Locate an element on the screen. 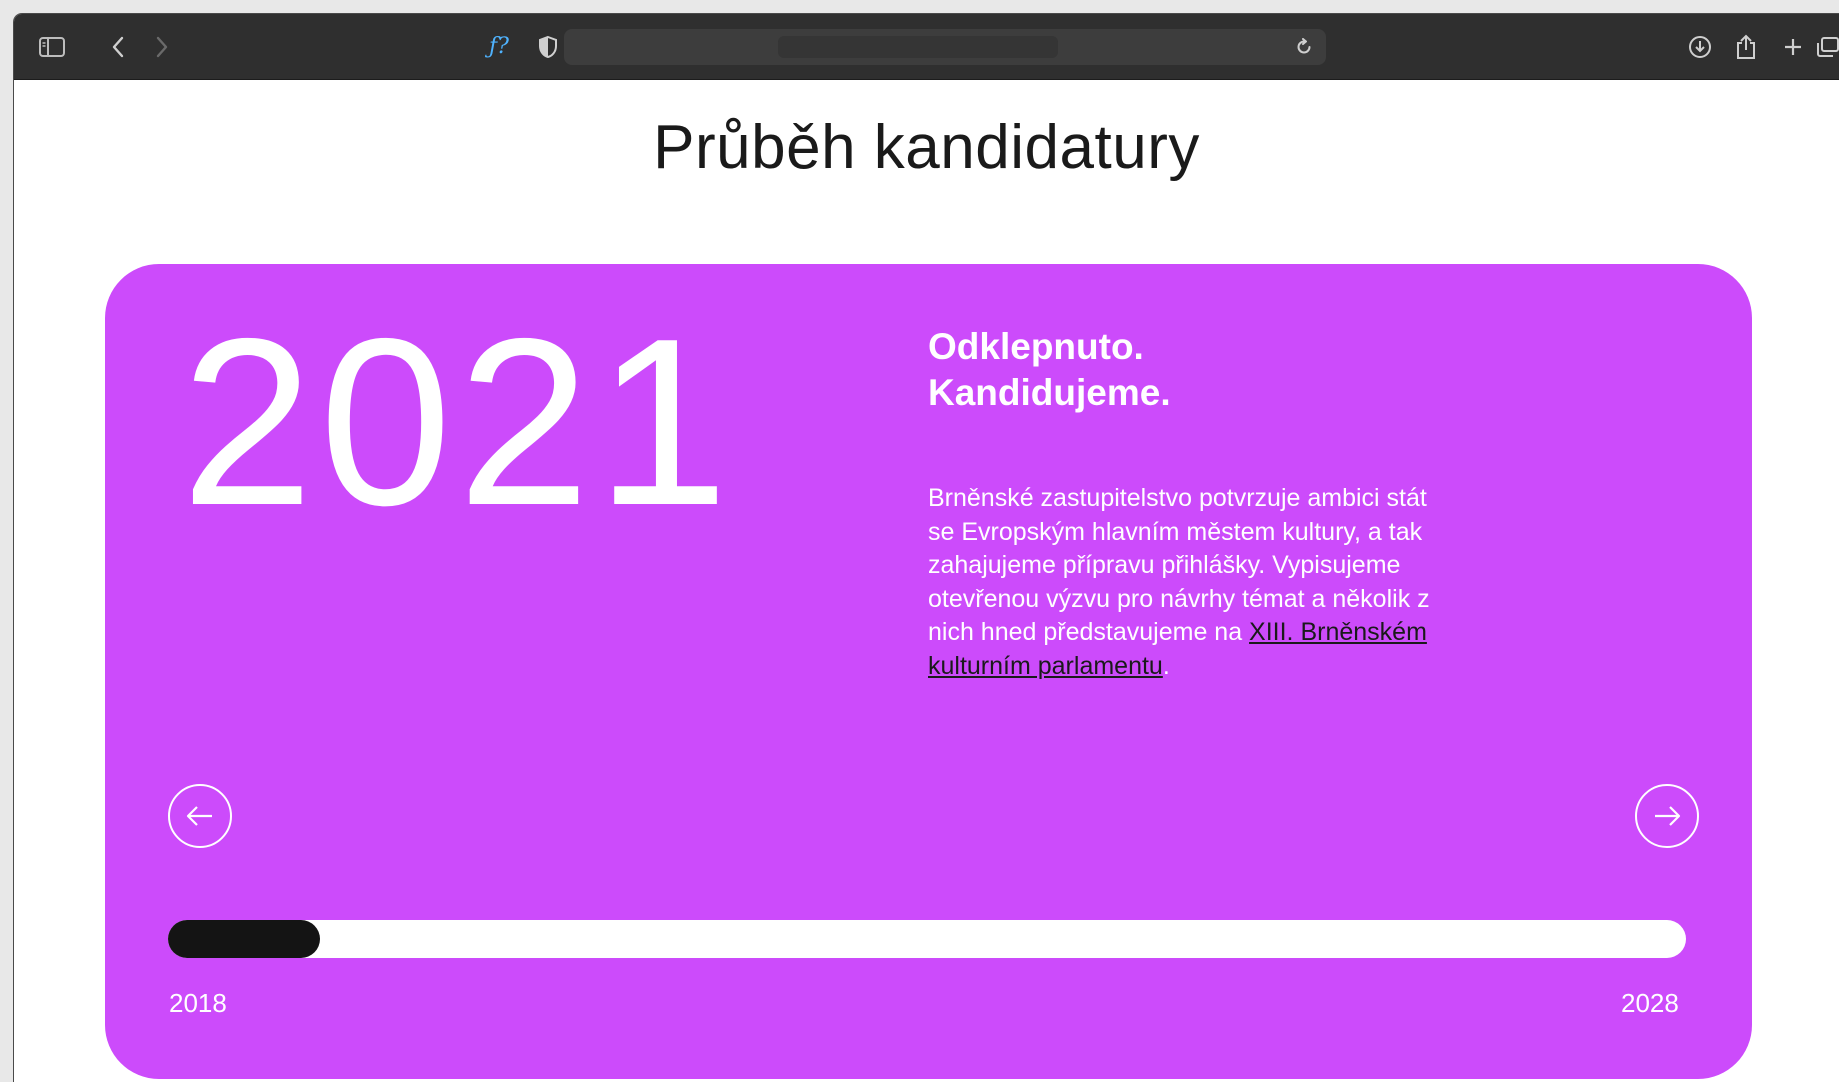 The width and height of the screenshot is (1839, 1082). shield-icon is located at coordinates (548, 47).